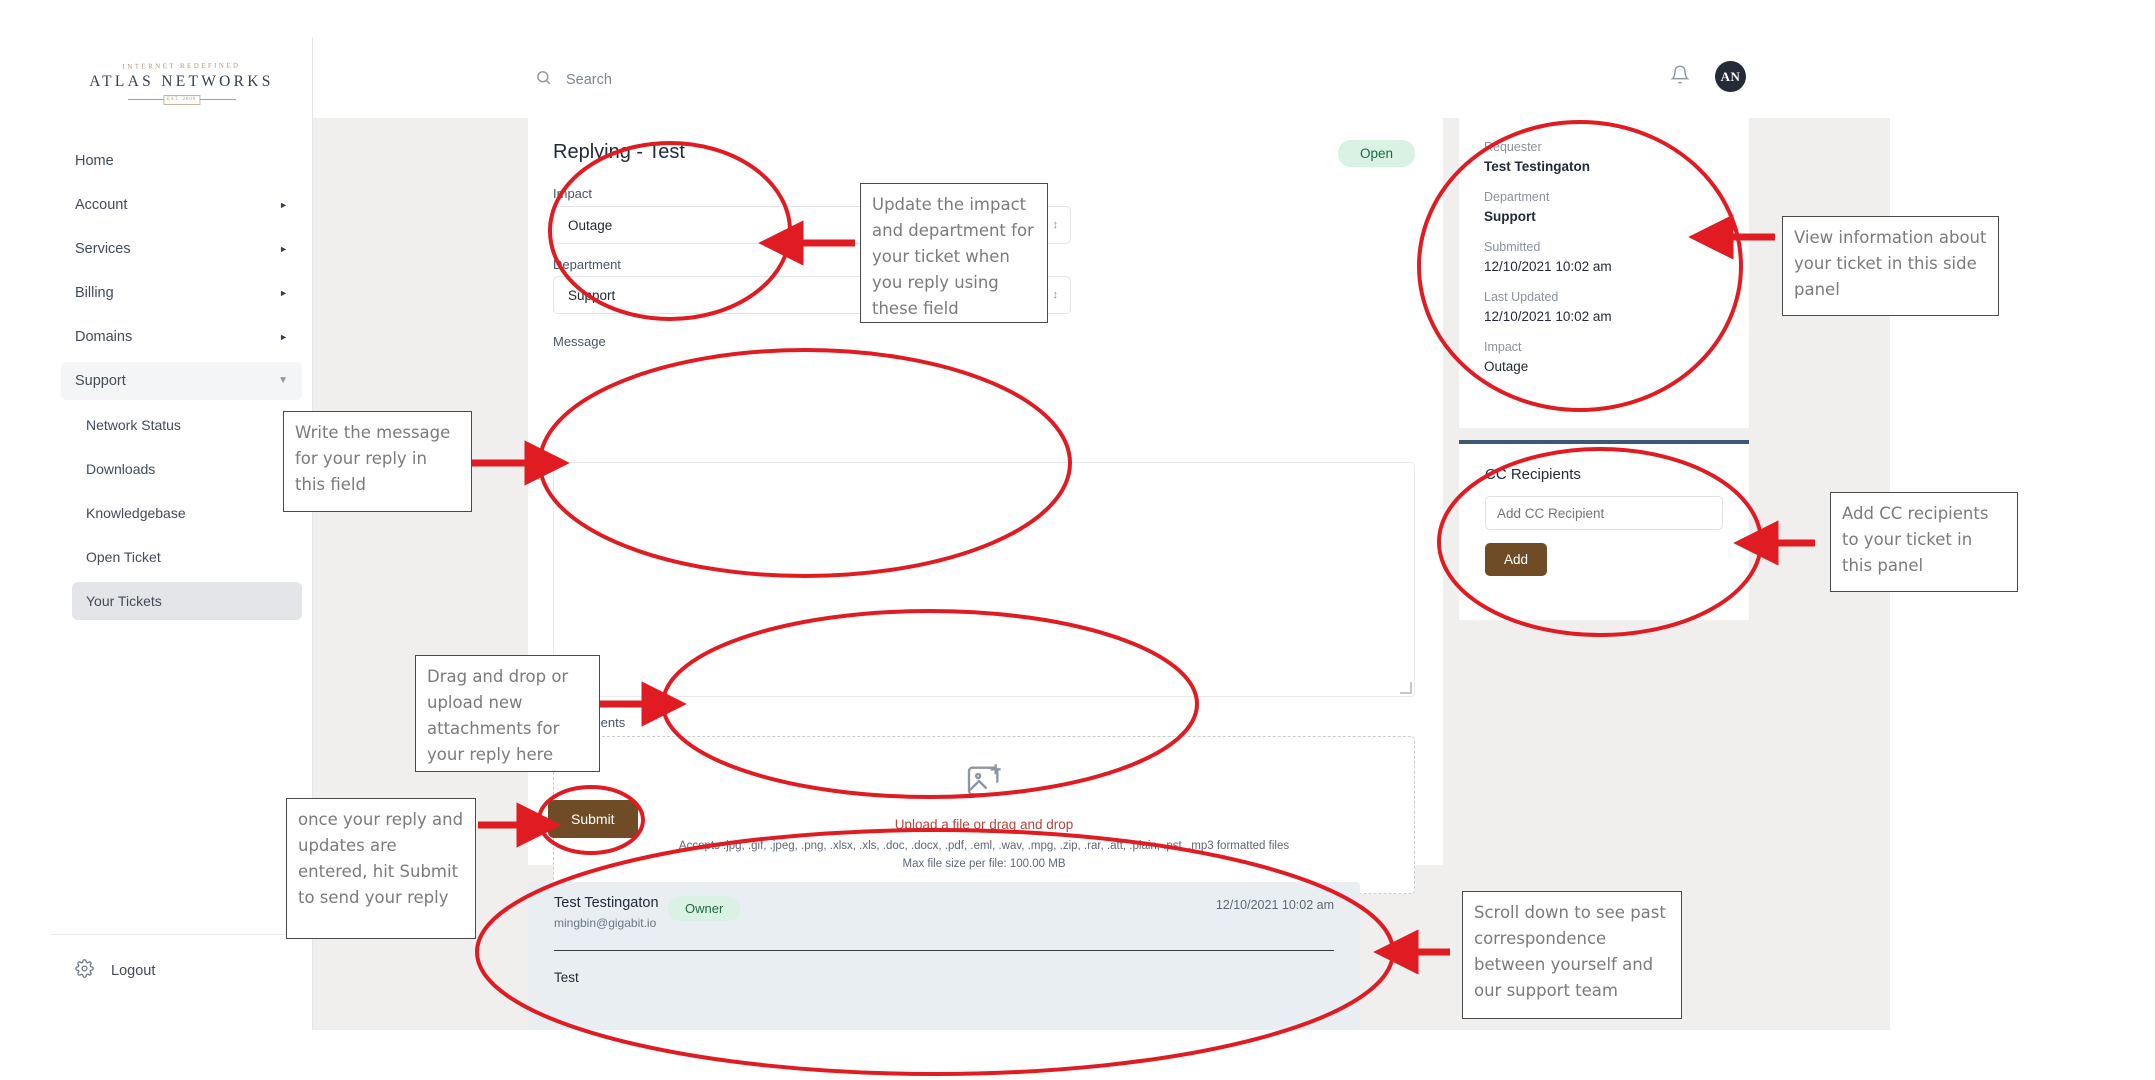  Describe the element at coordinates (1521, 297) in the screenshot. I see `last-updated-label: Last Updated` at that location.